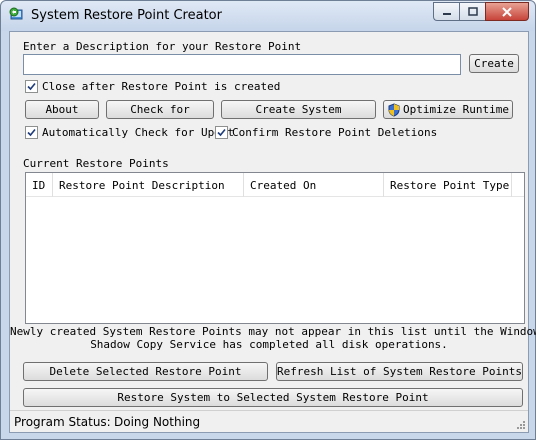 This screenshot has height=440, width=536. I want to click on status-label: Program Status:, so click(62, 422).